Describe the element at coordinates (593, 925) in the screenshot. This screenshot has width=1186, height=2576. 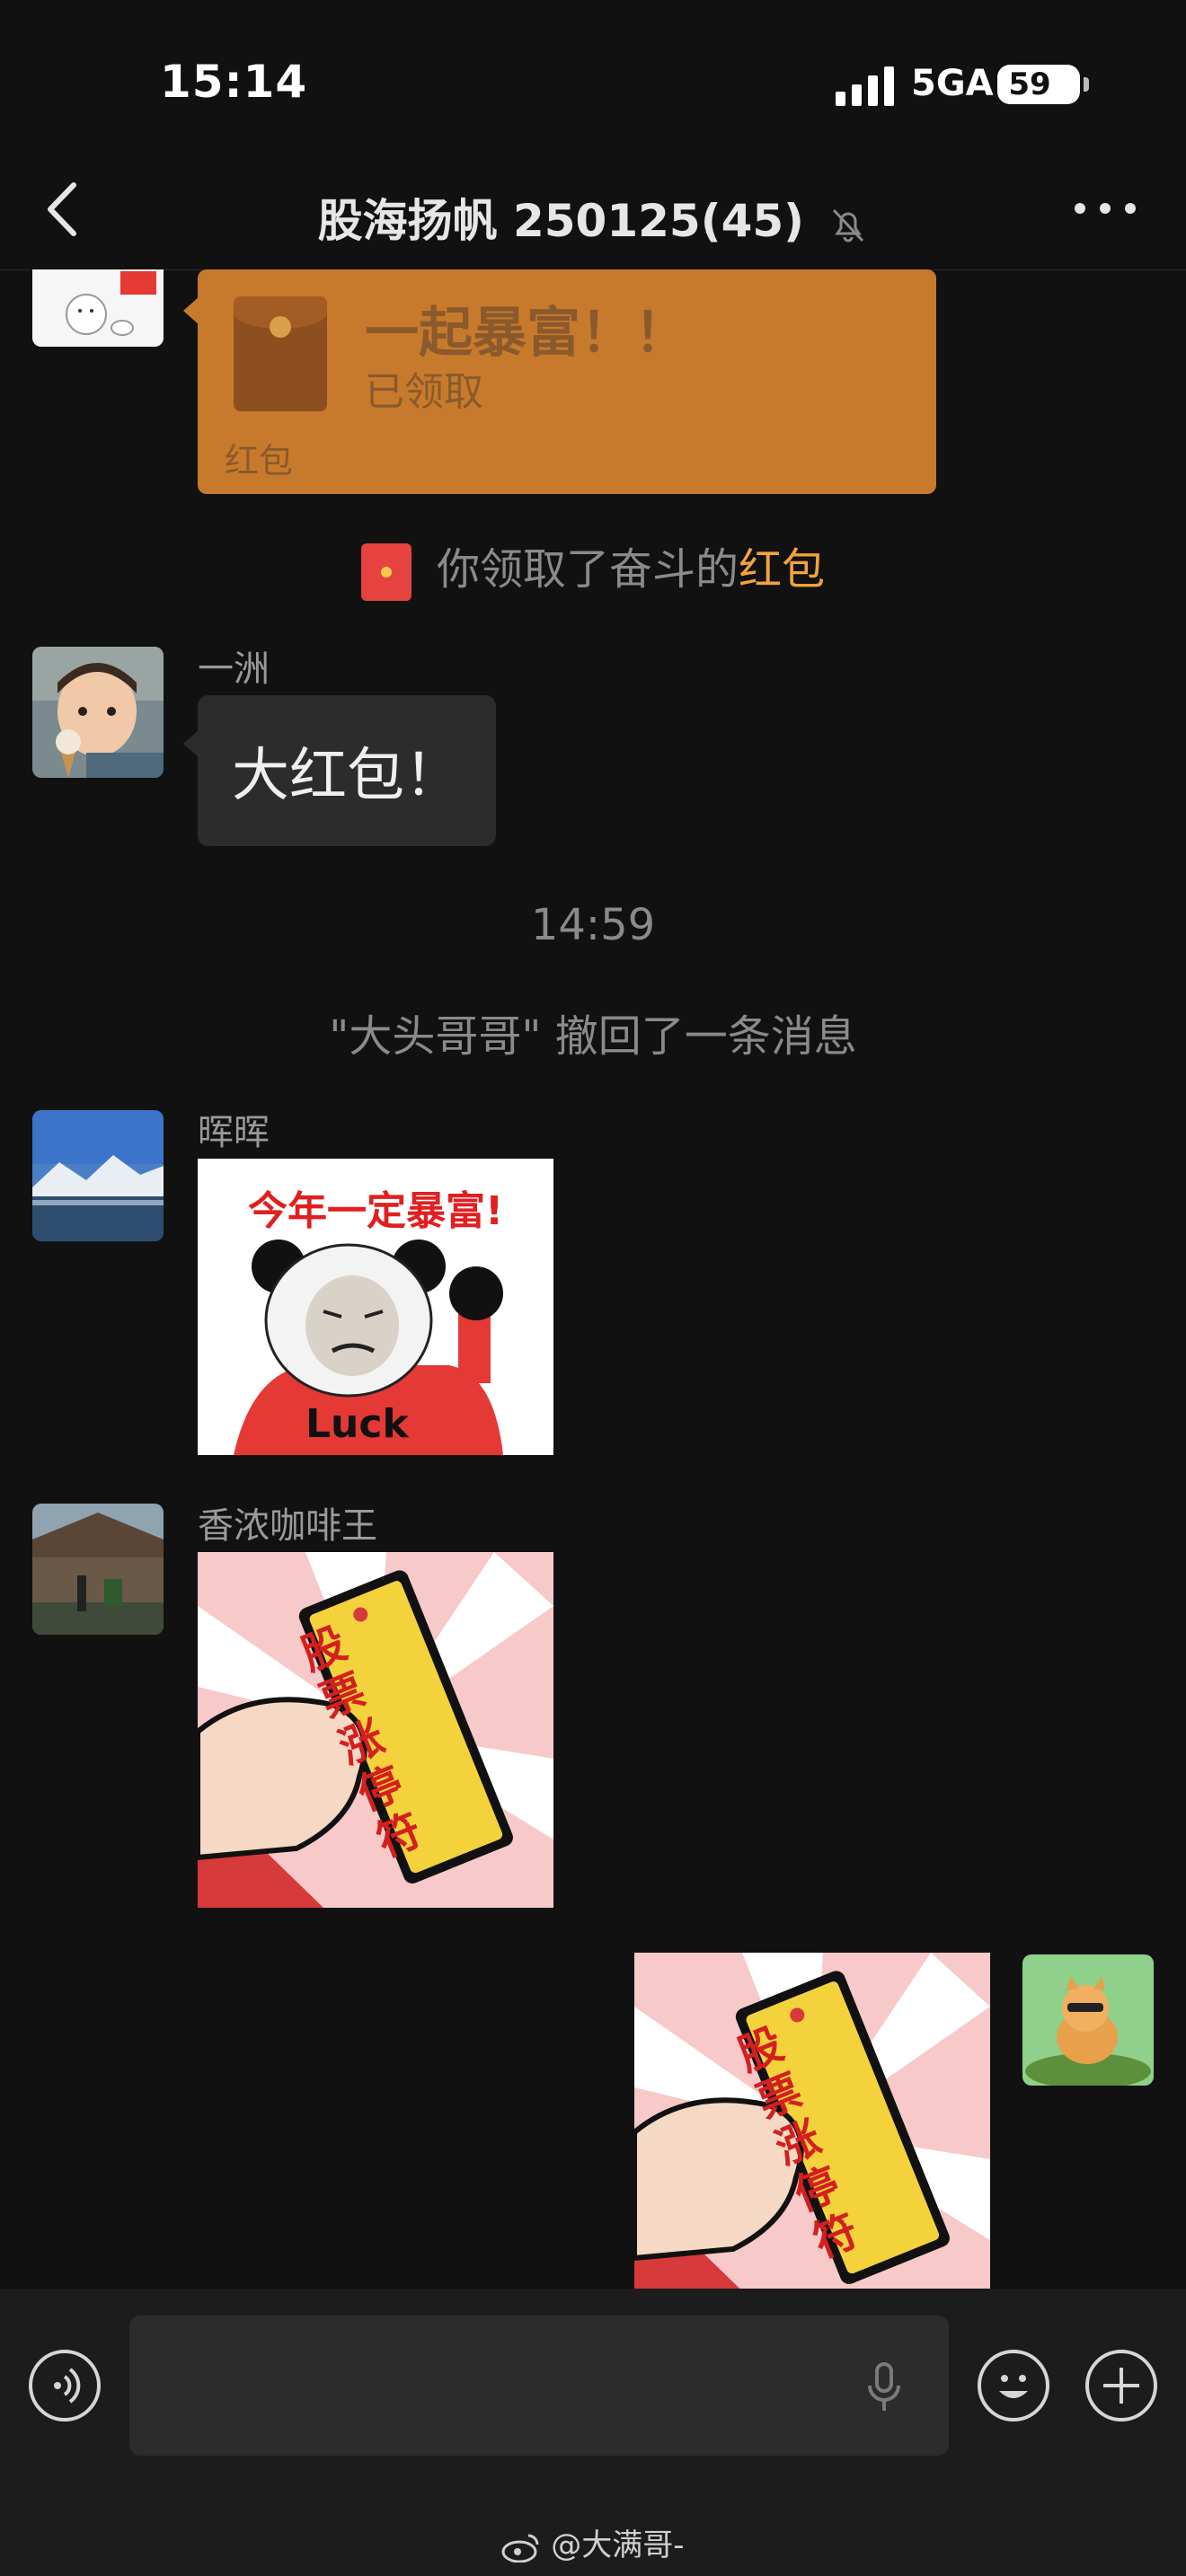
I see `timestamp: 14:59` at that location.